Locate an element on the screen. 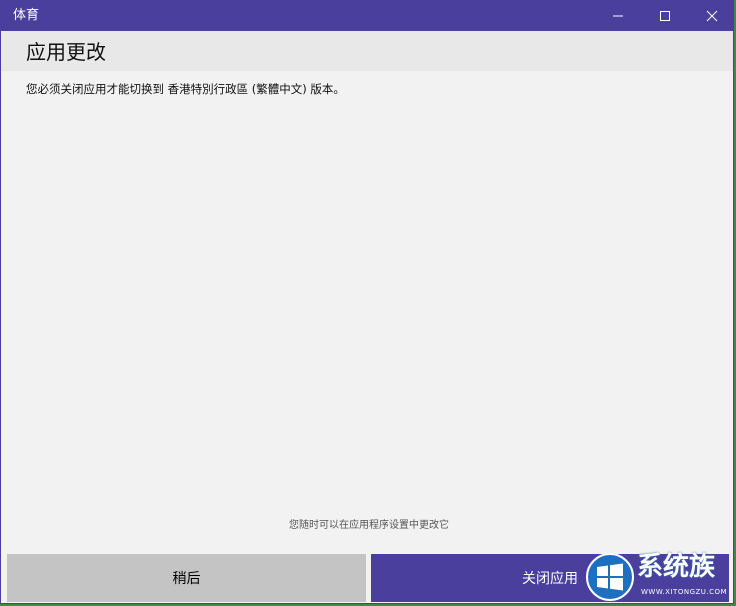 The height and width of the screenshot is (606, 736). close-app-button: 关闭应用 is located at coordinates (550, 578).